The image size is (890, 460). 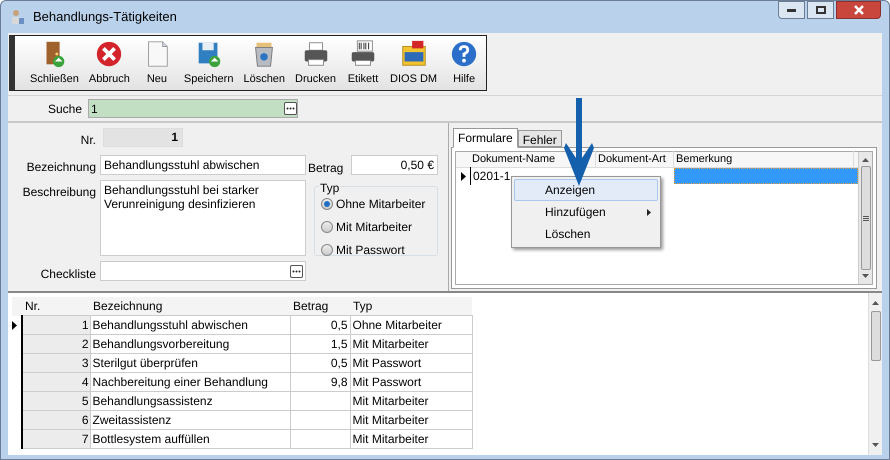 What do you see at coordinates (320, 306) in the screenshot?
I see `column-header: Betrag` at bounding box center [320, 306].